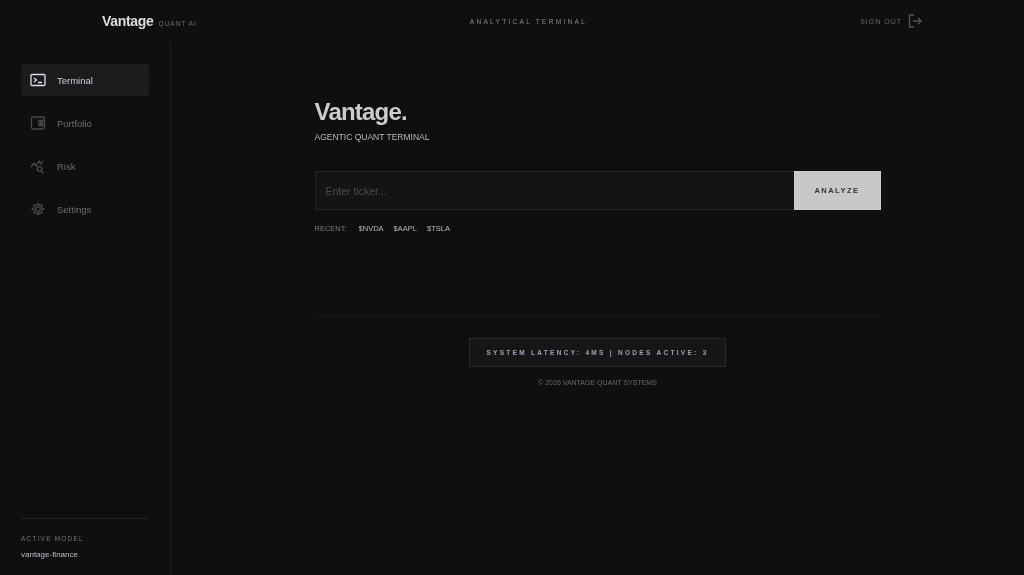 Image resolution: width=1024 pixels, height=575 pixels. What do you see at coordinates (38, 123) in the screenshot?
I see `wallet-icon` at bounding box center [38, 123].